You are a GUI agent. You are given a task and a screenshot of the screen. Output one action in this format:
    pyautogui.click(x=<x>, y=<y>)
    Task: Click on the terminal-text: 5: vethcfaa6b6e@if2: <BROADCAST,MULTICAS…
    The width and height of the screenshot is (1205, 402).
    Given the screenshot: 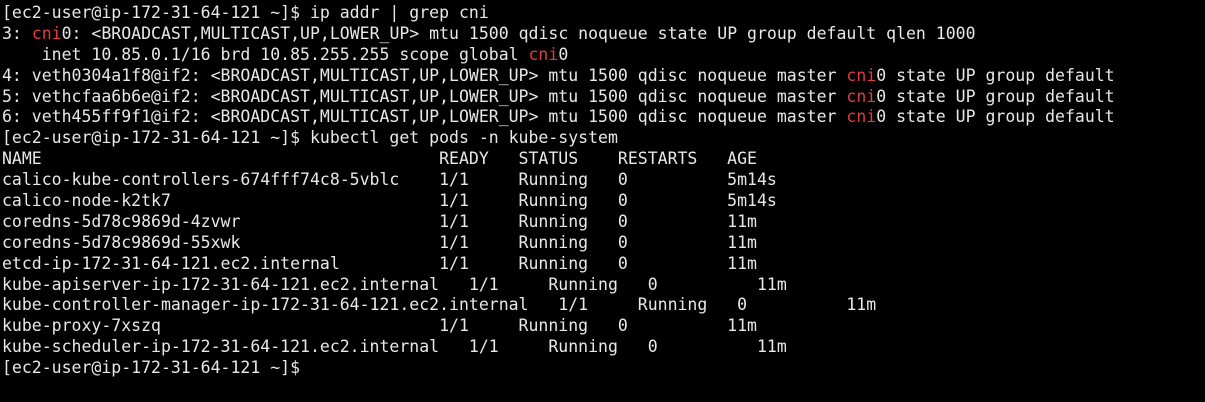 What is the action you would take?
    pyautogui.click(x=424, y=96)
    